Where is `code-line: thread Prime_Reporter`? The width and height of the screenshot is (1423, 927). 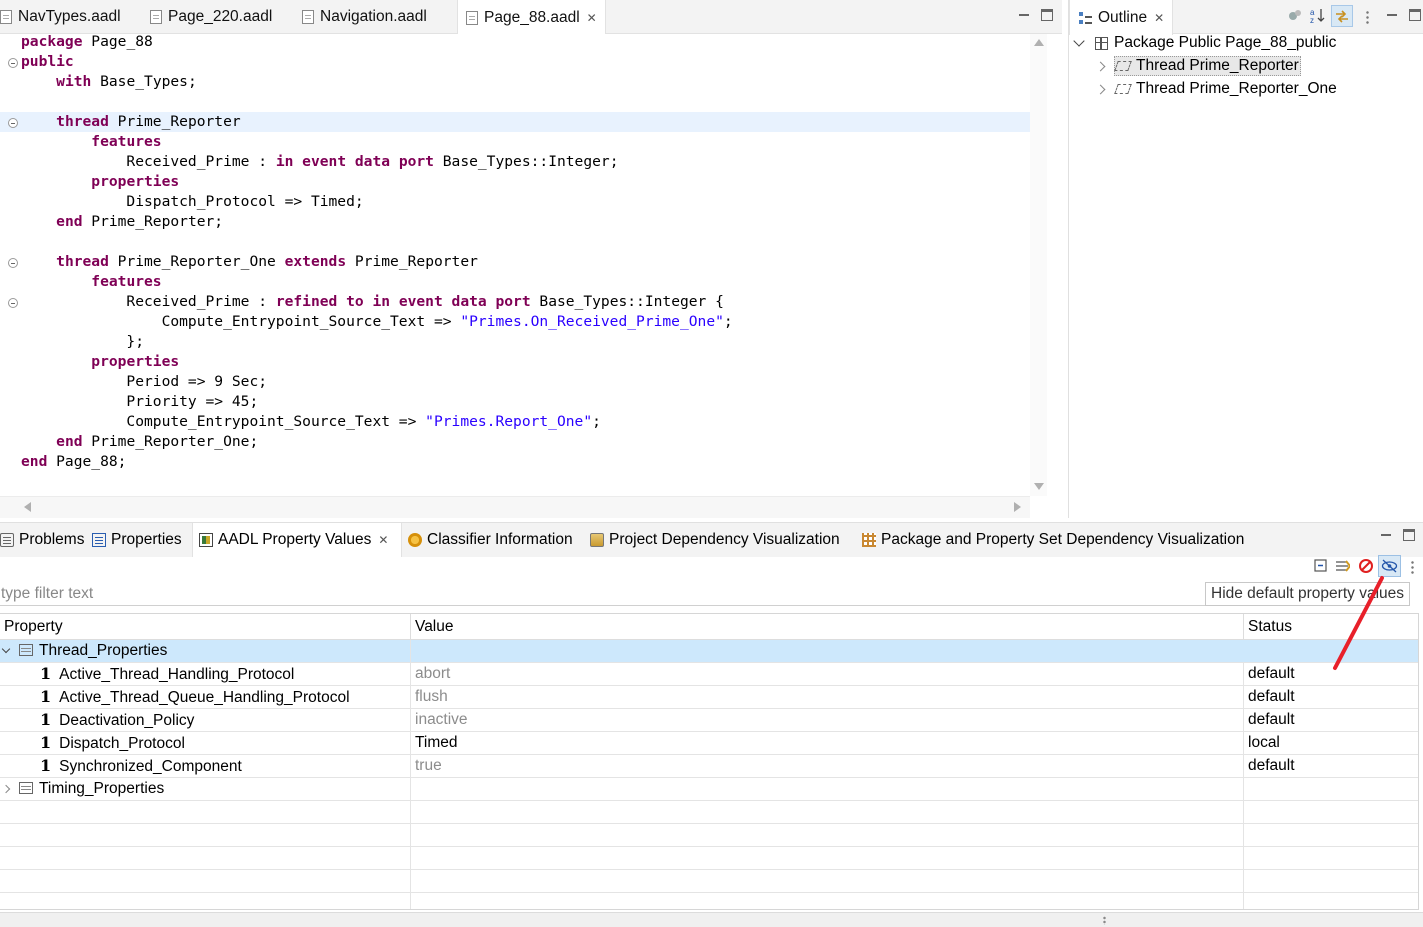
code-line: thread Prime_Reporter is located at coordinates (131, 122).